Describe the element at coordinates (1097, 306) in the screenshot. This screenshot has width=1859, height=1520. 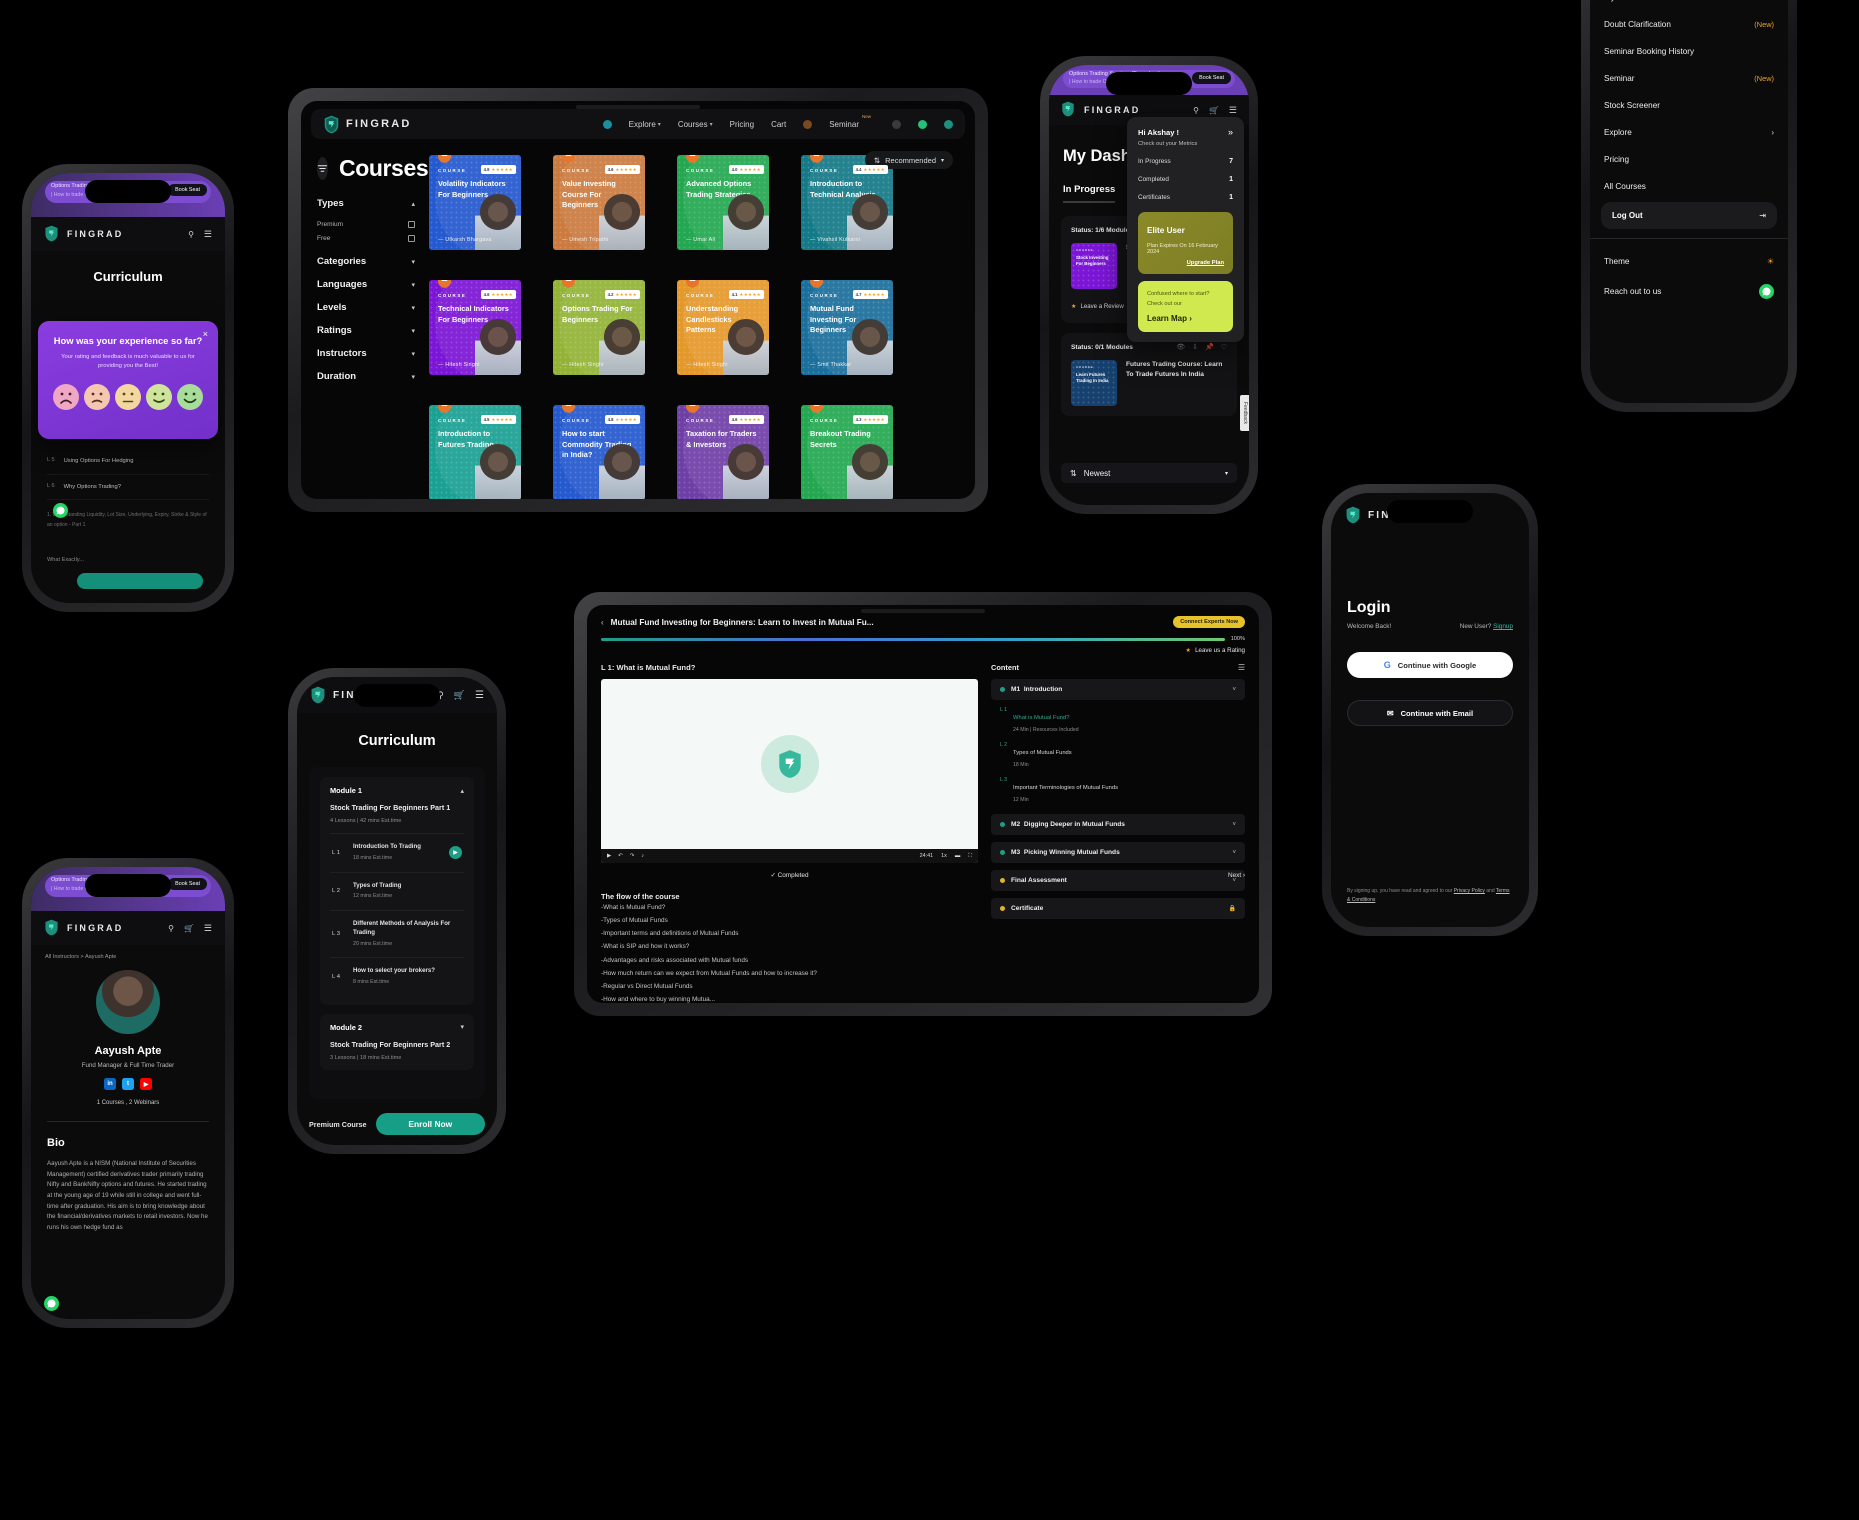
I see `leave-review-link: ★ Leave a Review` at that location.